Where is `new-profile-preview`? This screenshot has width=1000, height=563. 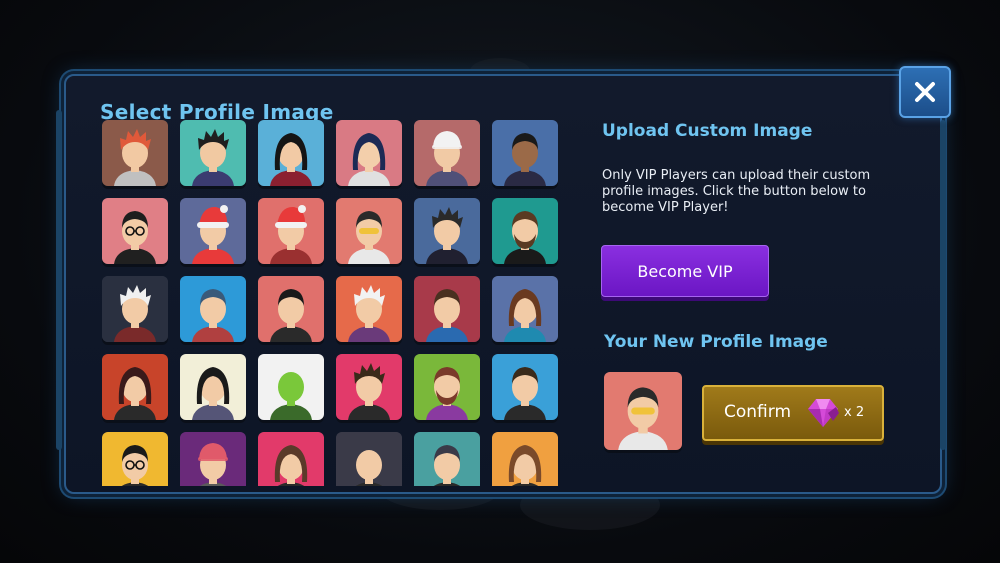
new-profile-preview is located at coordinates (643, 411).